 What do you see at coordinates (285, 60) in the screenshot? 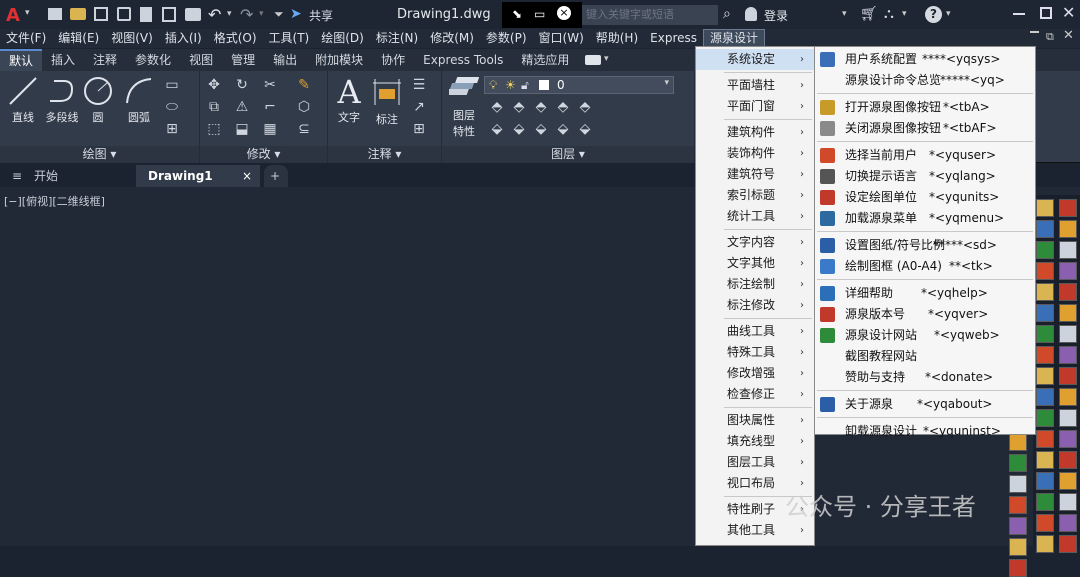
I see `ribbon-tab-6: 输出` at bounding box center [285, 60].